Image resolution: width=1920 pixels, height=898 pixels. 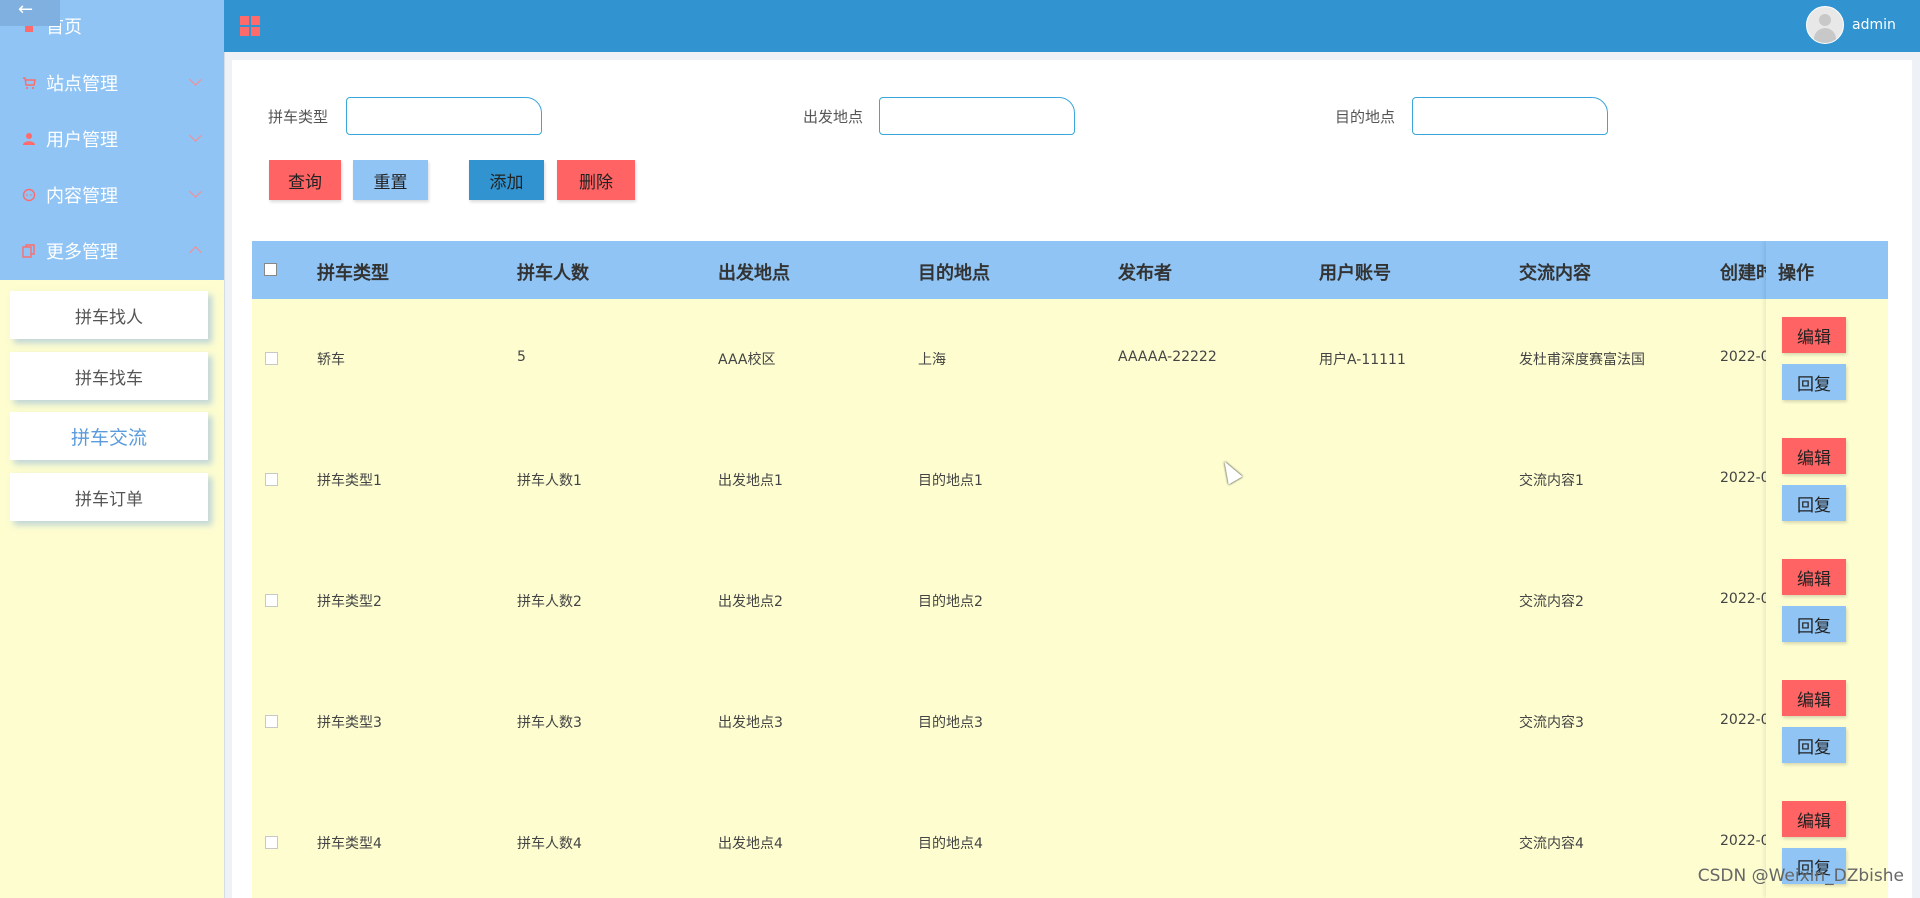 What do you see at coordinates (1362, 360) in the screenshot?
I see `table-cell: 用户A-11111` at bounding box center [1362, 360].